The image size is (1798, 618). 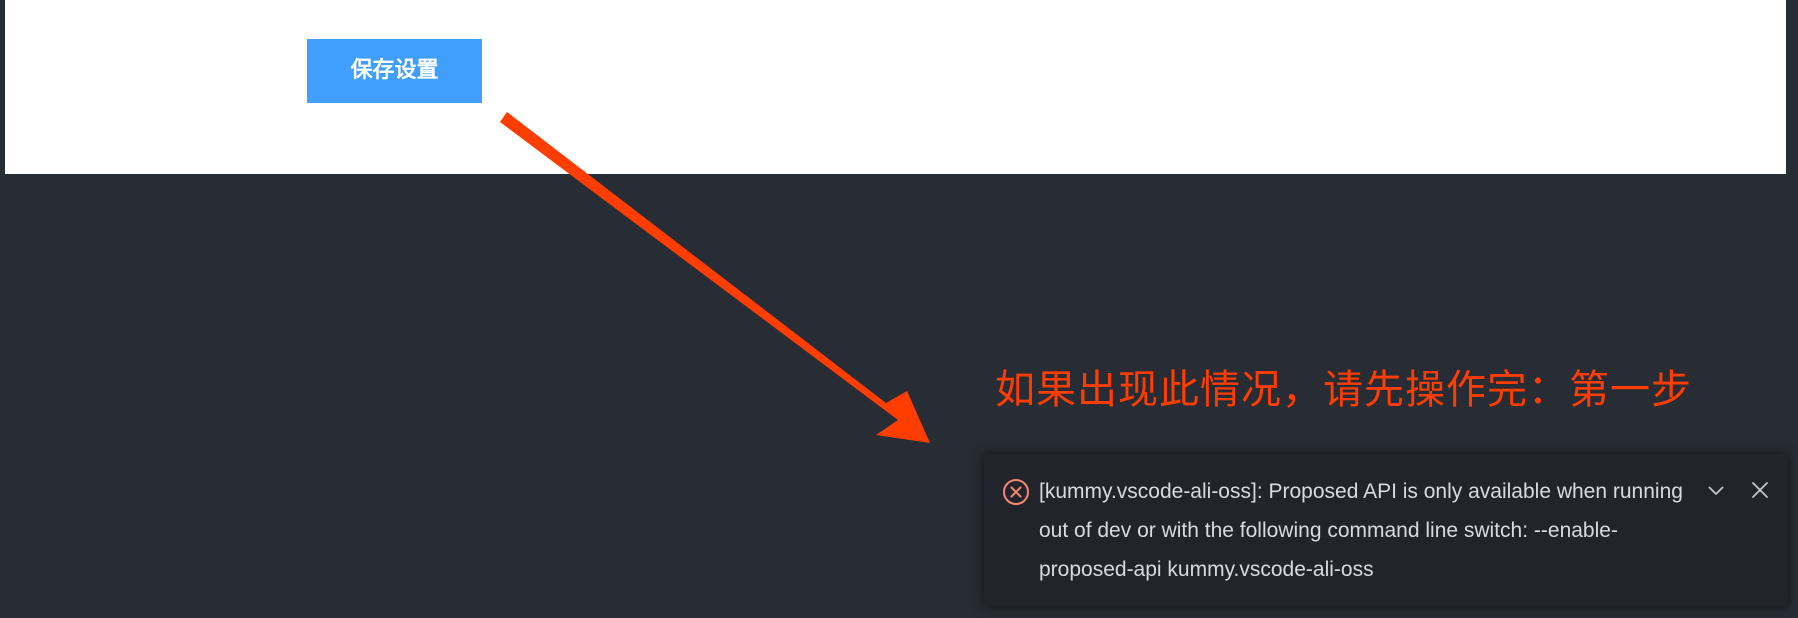 I want to click on close-icon, so click(x=1760, y=490).